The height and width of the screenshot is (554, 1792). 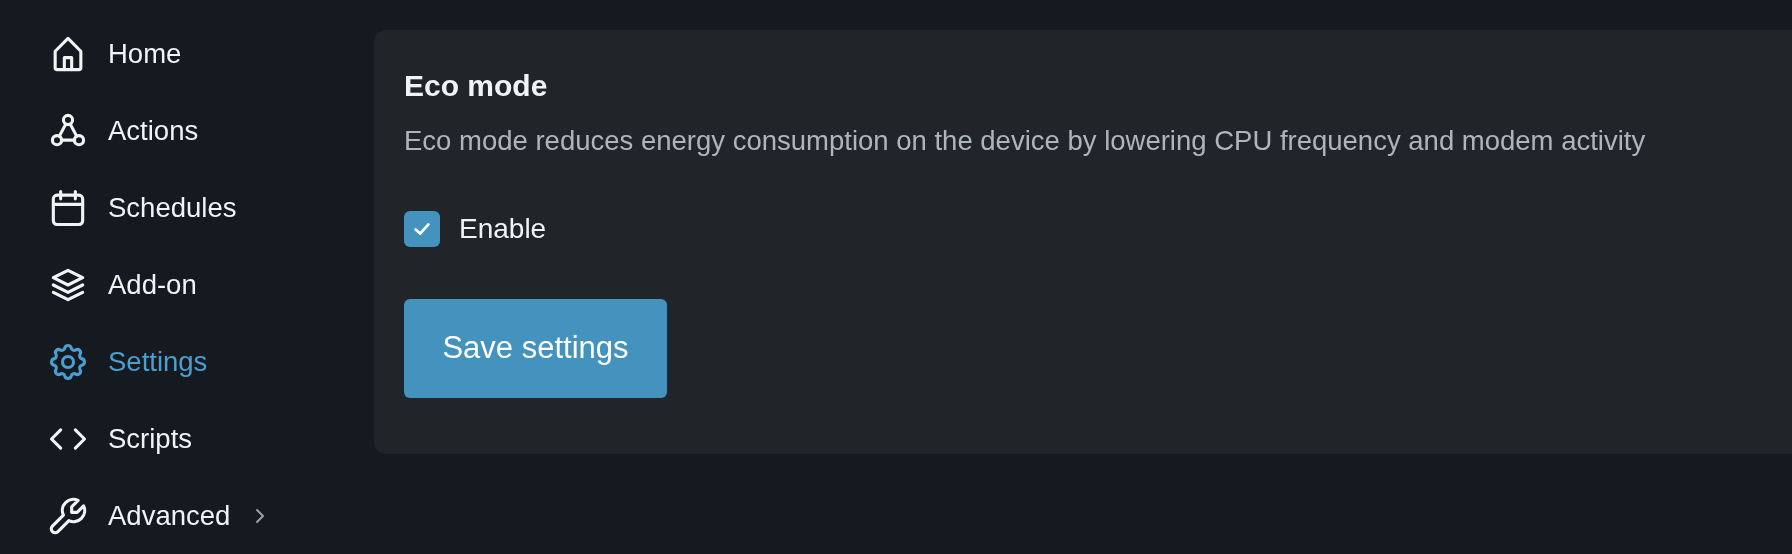 What do you see at coordinates (127, 361) in the screenshot?
I see `sidebar-item: Settings` at bounding box center [127, 361].